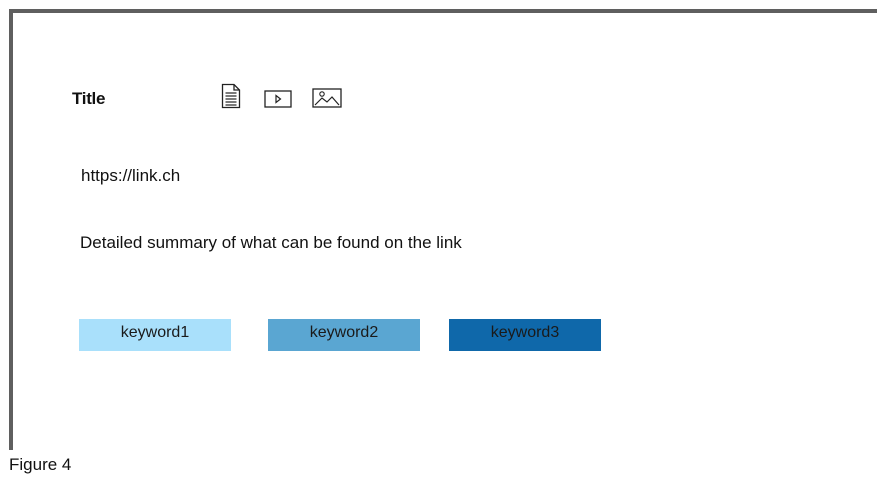  Describe the element at coordinates (40, 464) in the screenshot. I see `figure-caption: Figure 4` at that location.